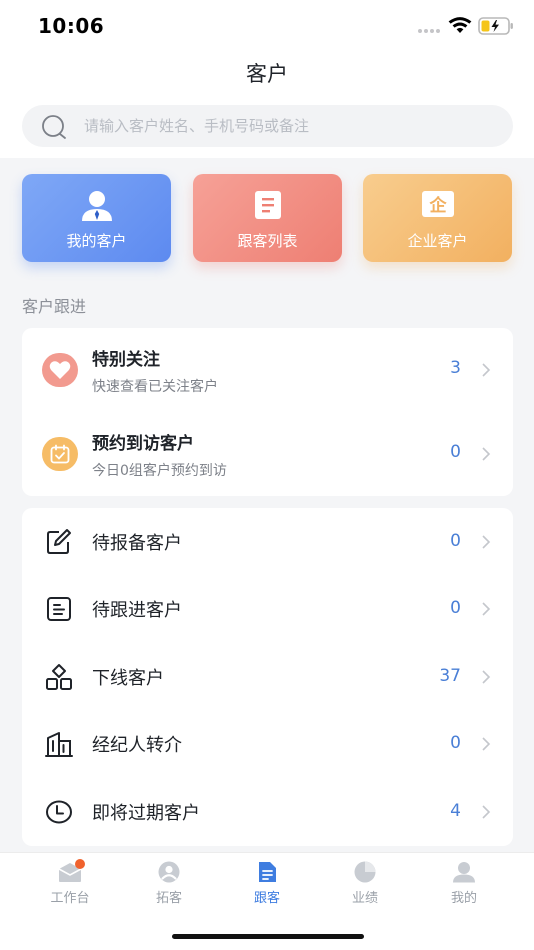 This screenshot has width=534, height=950. Describe the element at coordinates (126, 360) in the screenshot. I see `follow-item-title: 特别关注` at that location.